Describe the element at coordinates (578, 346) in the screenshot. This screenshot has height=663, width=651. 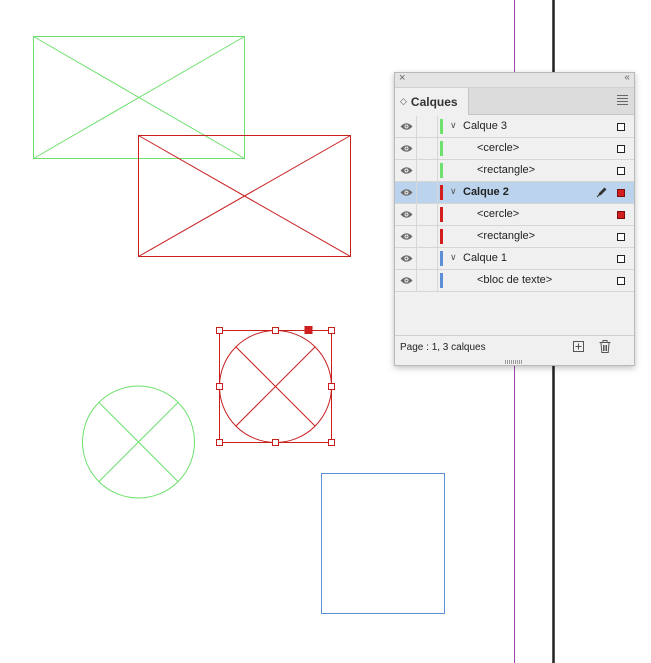
I see `new-layer-icon` at that location.